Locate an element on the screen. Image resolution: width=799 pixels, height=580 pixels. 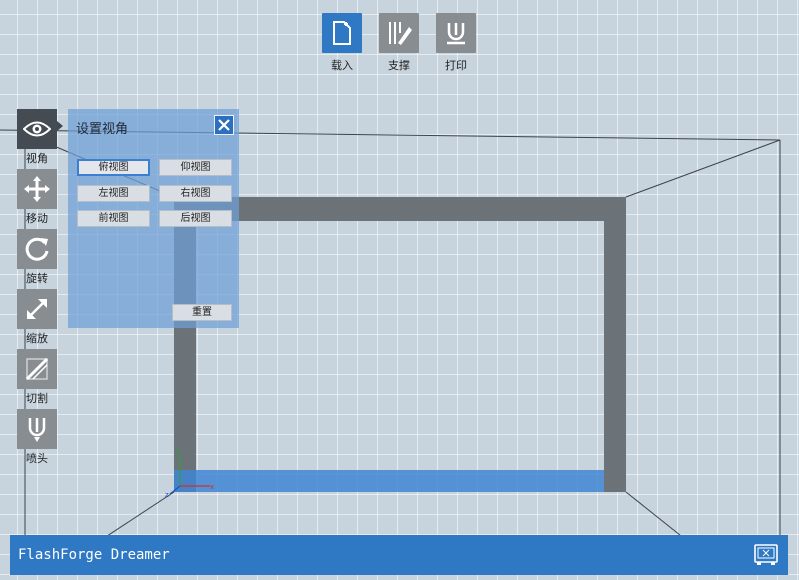
axis-label-y: y is located at coordinates (178, 451).